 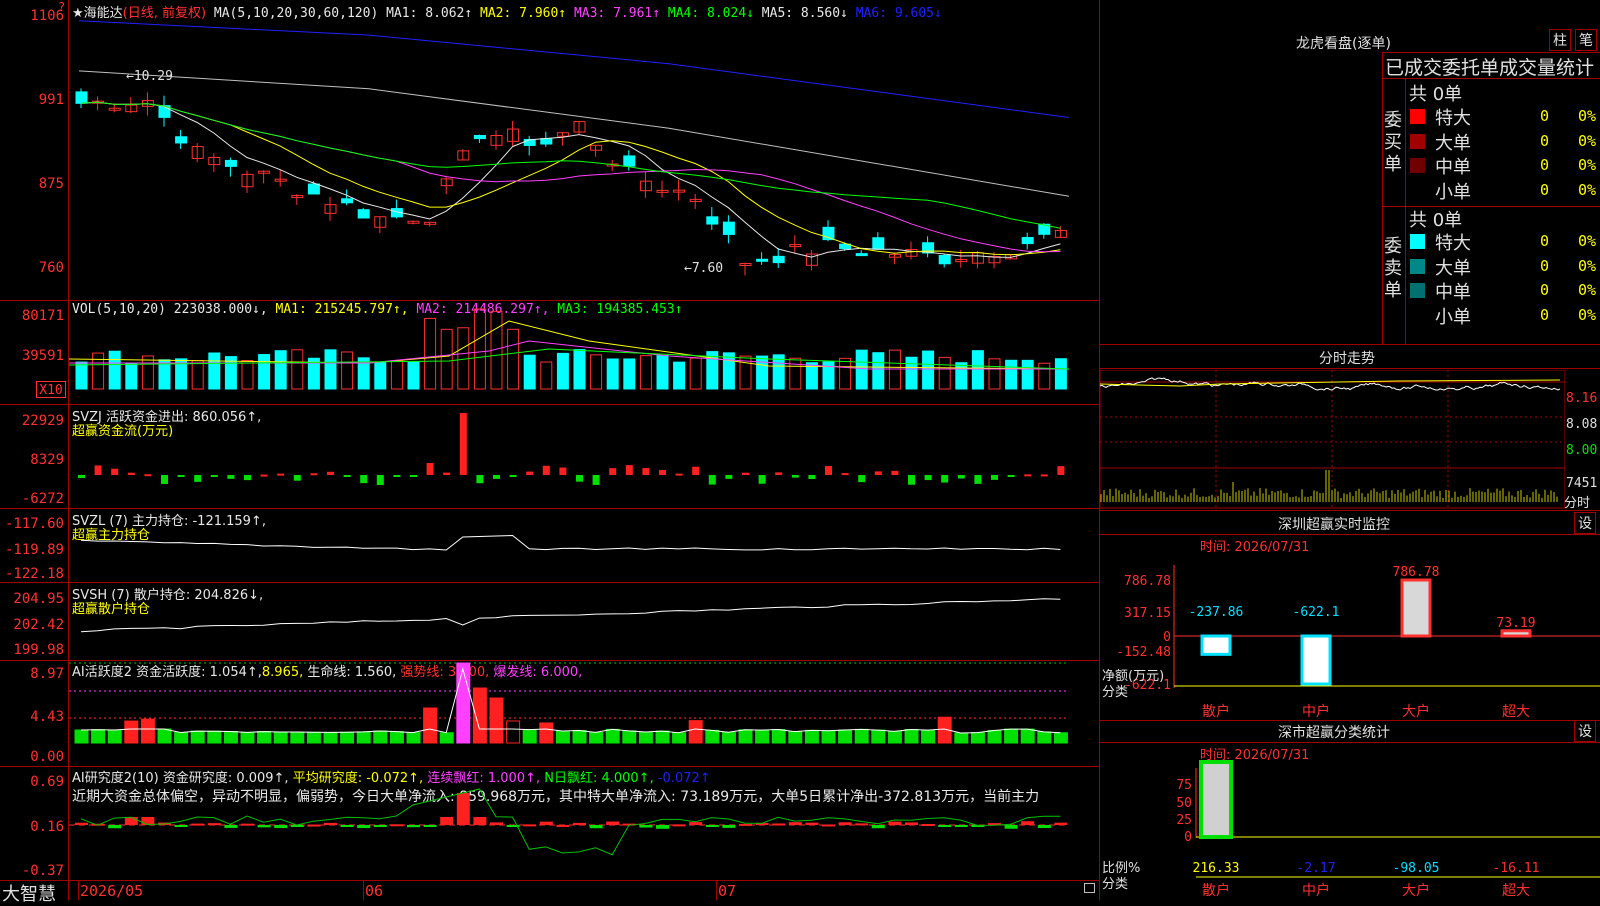 I want to click on ma-line, so click(x=570, y=179).